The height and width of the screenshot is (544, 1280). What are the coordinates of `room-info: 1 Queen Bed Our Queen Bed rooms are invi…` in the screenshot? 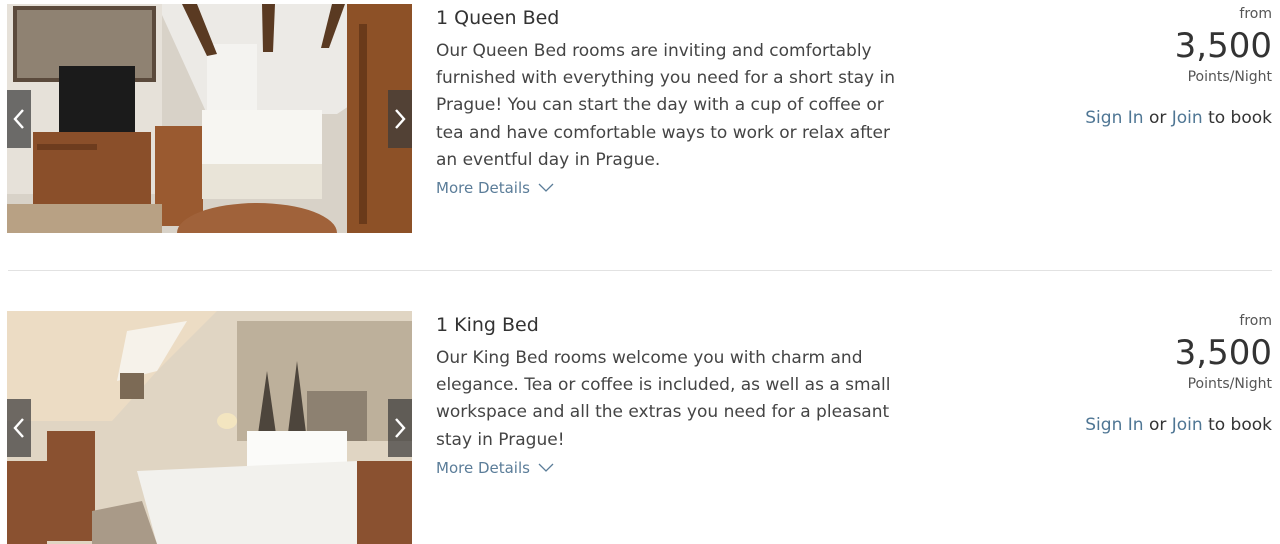 It's located at (686, 101).